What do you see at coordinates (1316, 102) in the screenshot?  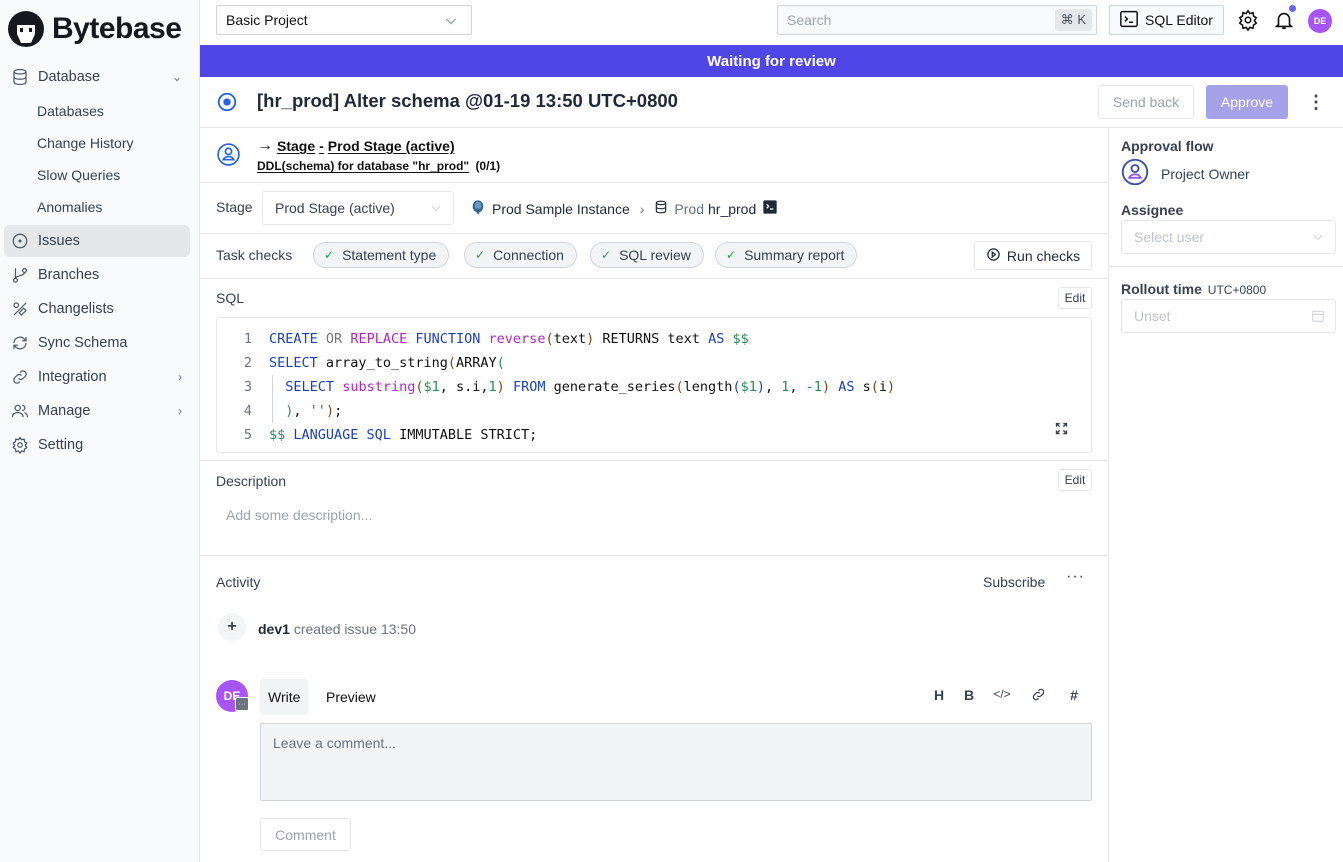 I see `more-vertical-icon: ⋮` at bounding box center [1316, 102].